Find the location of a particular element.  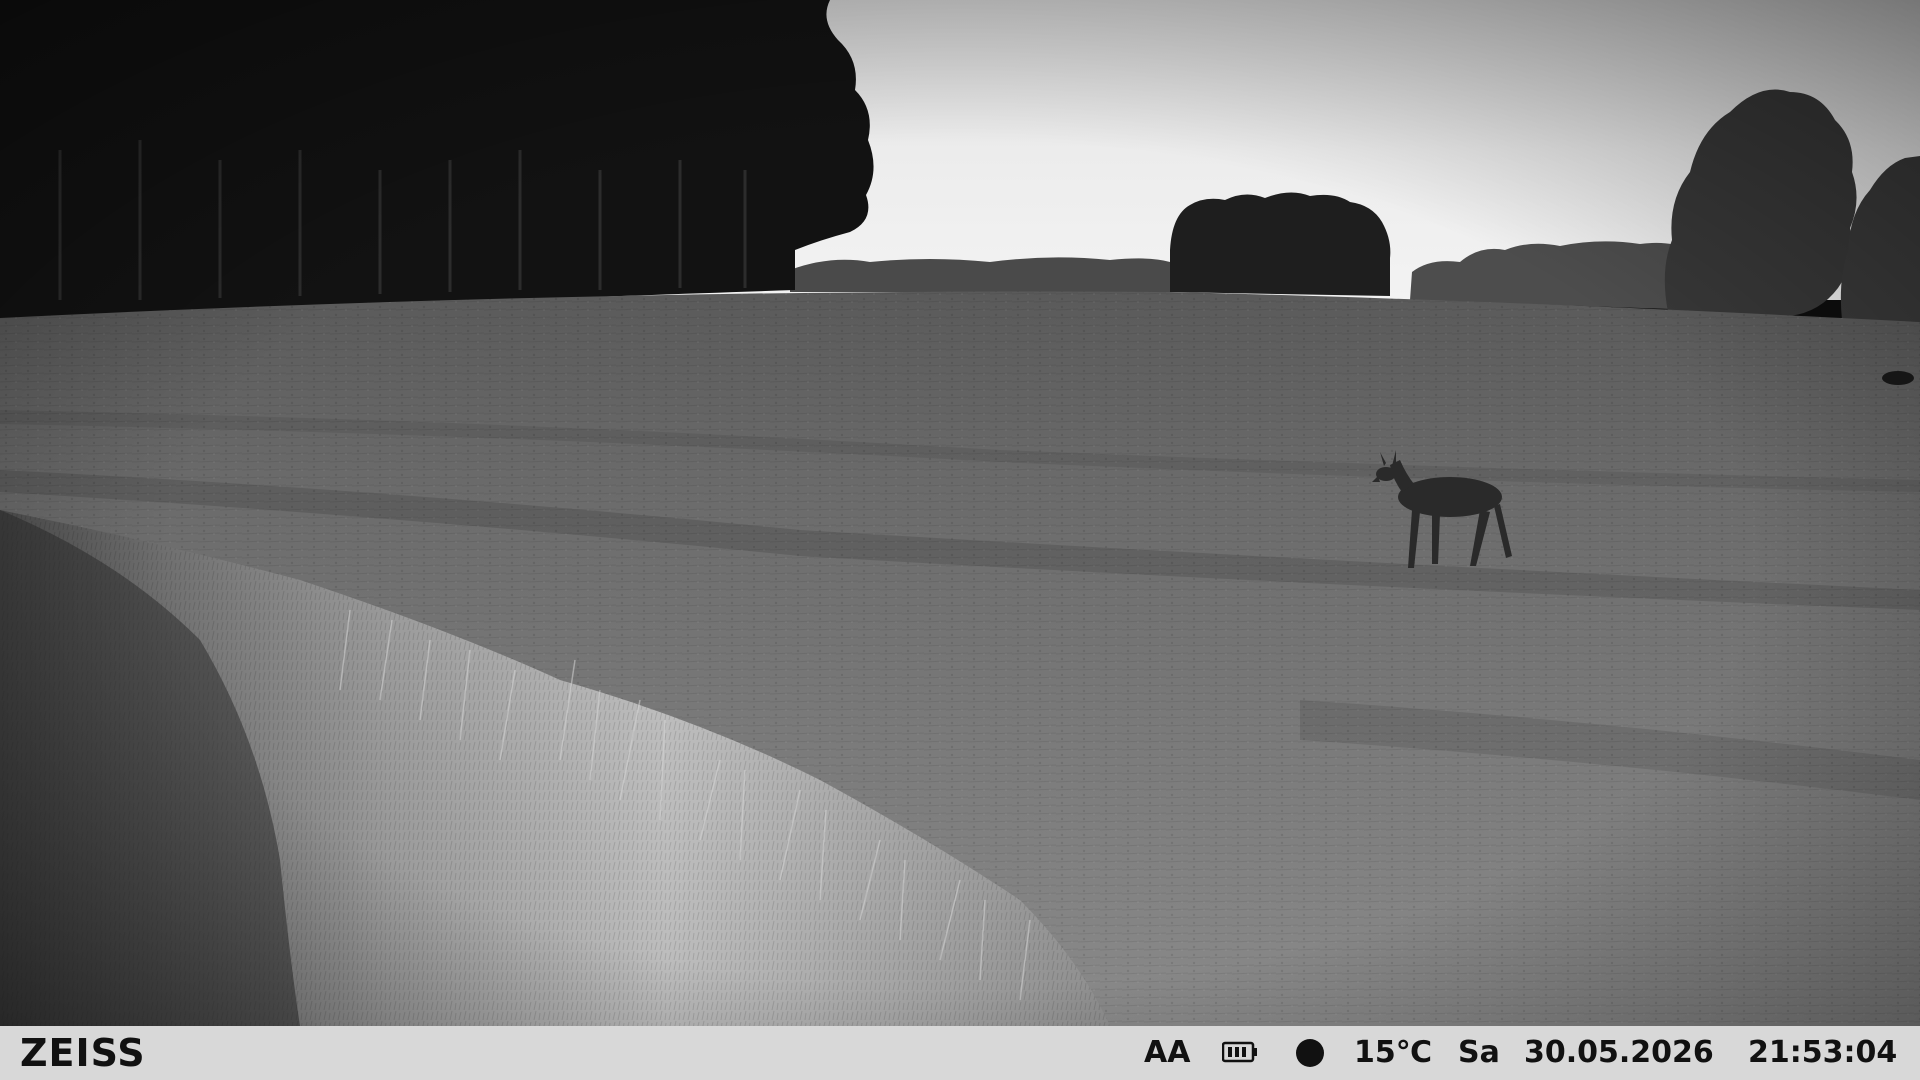

brand-logo: ZEISS is located at coordinates (83, 1053).